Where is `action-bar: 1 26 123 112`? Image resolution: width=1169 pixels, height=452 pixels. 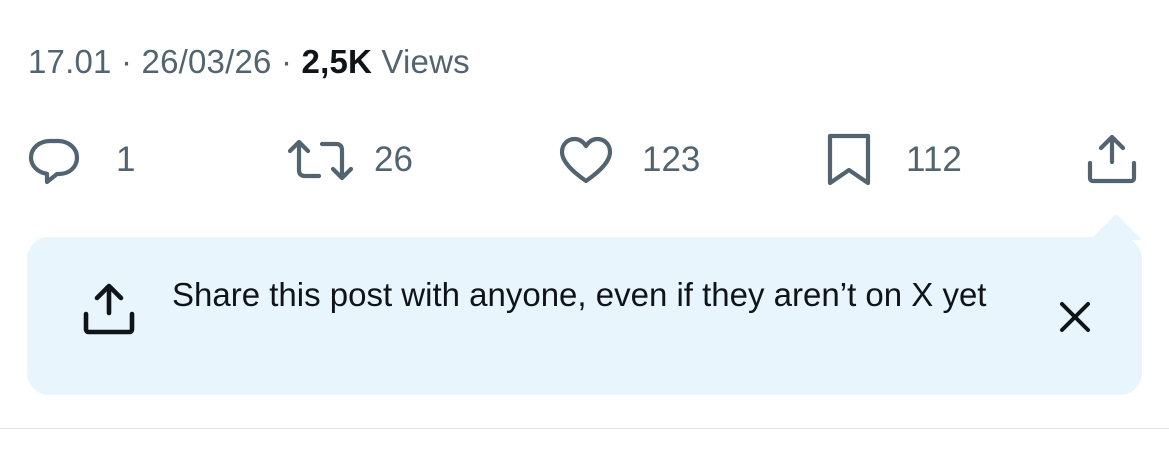 action-bar: 1 26 123 112 is located at coordinates (584, 160).